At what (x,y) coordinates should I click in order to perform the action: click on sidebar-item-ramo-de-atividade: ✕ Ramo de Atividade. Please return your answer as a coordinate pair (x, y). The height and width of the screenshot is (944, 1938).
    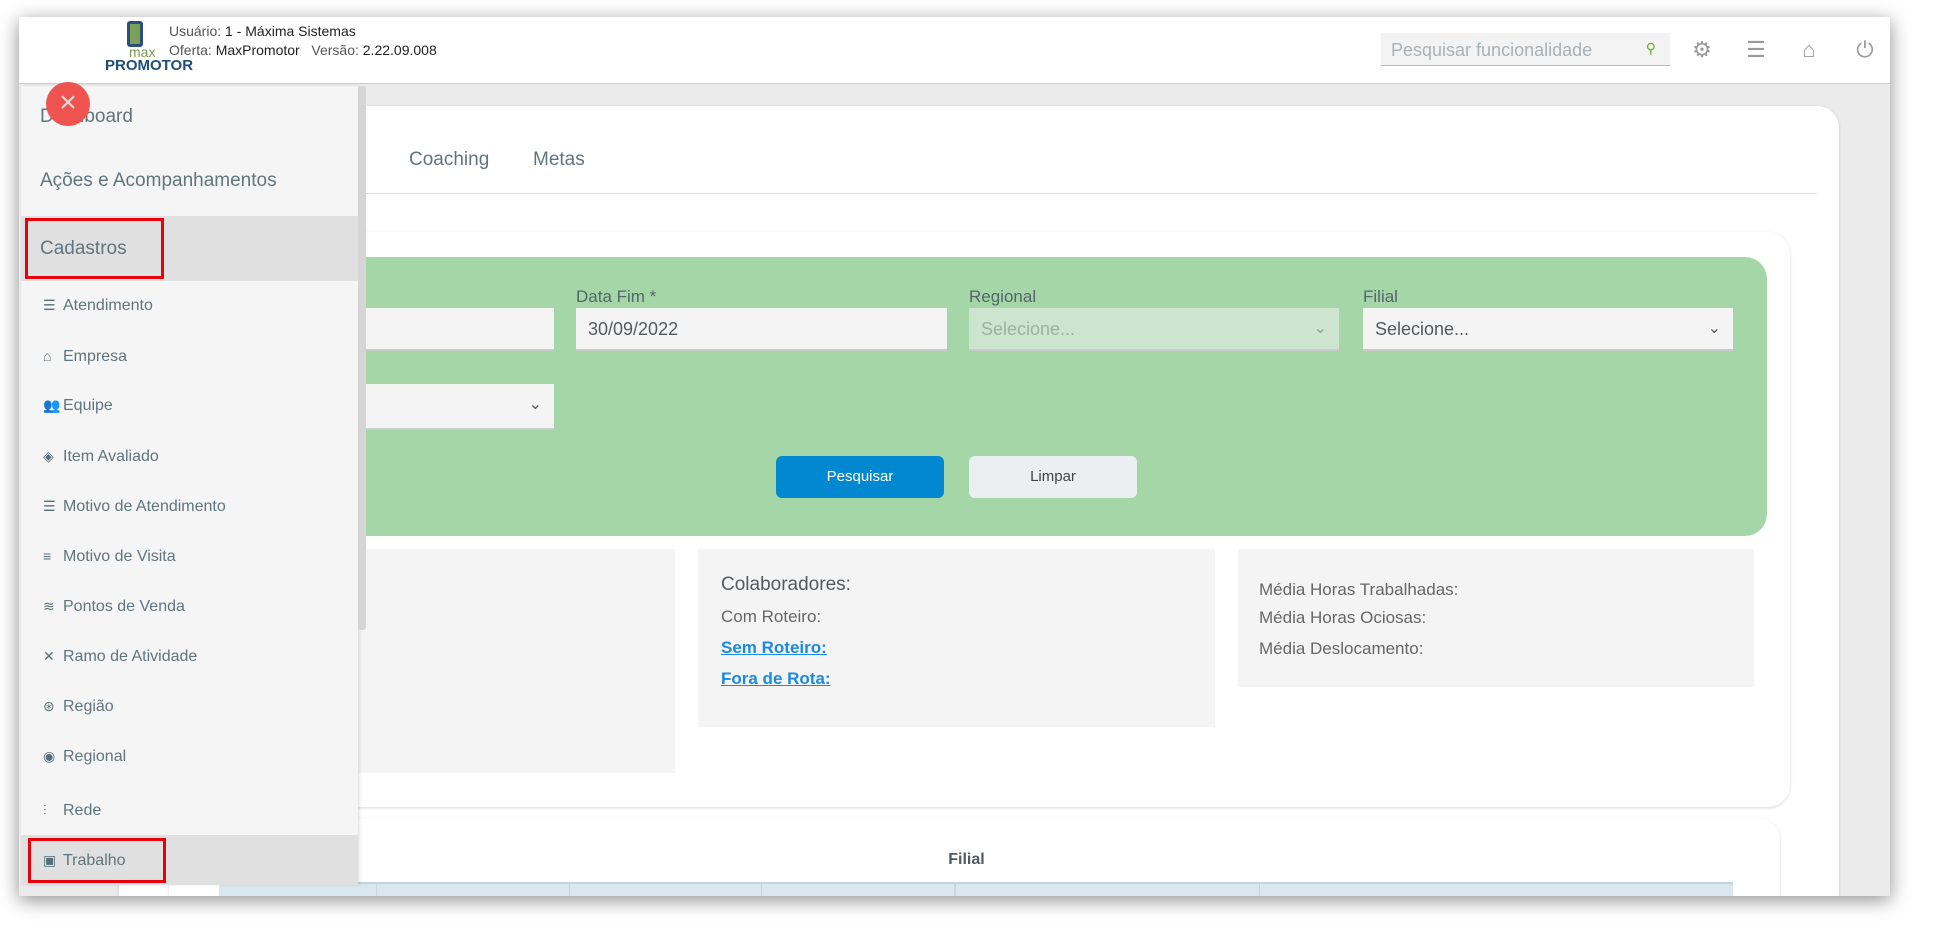
    Looking at the image, I should click on (189, 656).